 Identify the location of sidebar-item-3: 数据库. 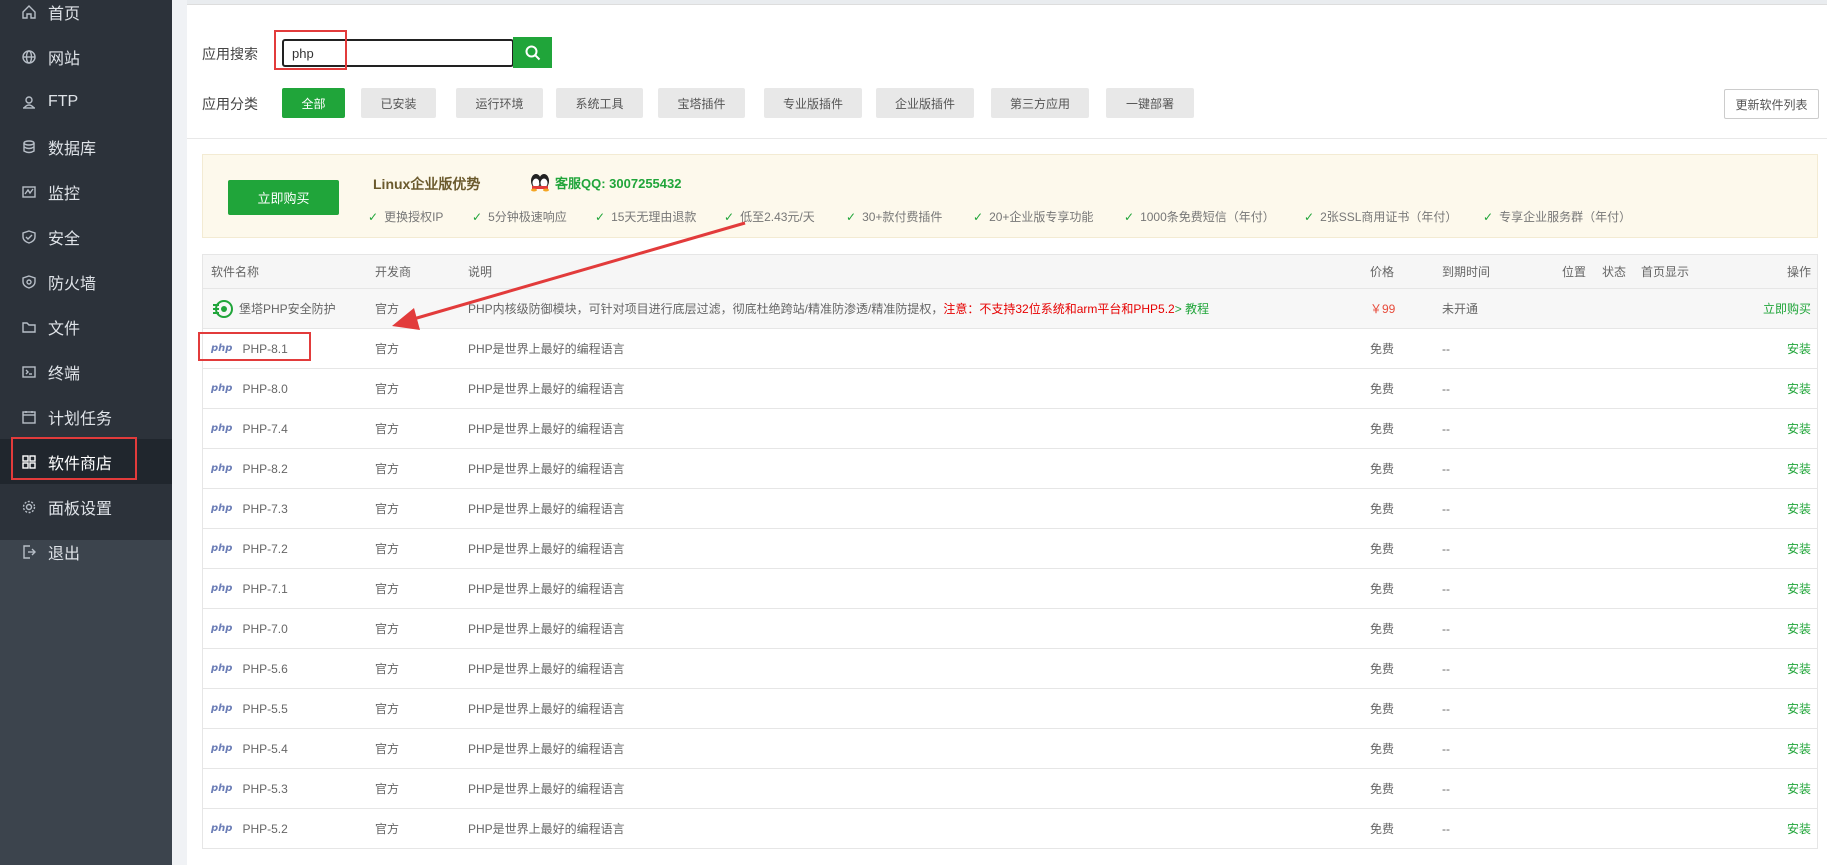
(86, 146).